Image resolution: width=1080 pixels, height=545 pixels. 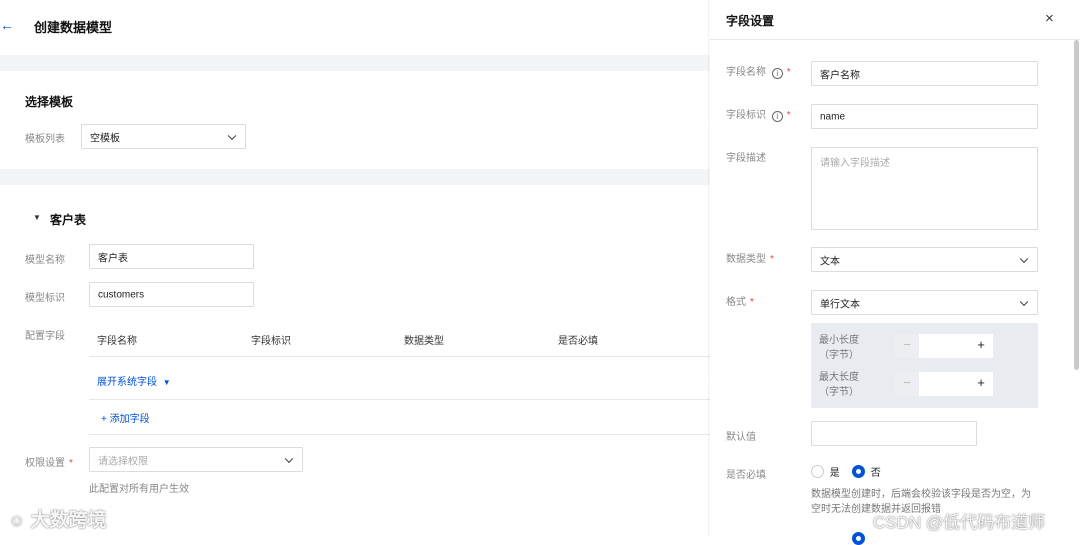 What do you see at coordinates (839, 340) in the screenshot?
I see `min-length-label-1: 最小长度` at bounding box center [839, 340].